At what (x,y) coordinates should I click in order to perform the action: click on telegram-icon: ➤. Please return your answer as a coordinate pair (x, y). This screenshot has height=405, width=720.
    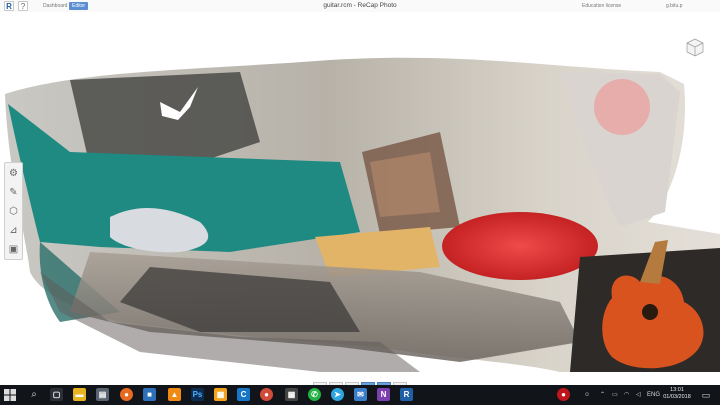
    Looking at the image, I should click on (337, 394).